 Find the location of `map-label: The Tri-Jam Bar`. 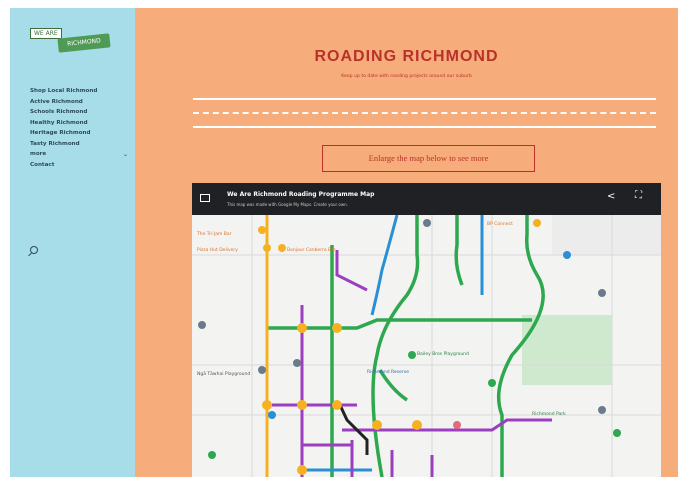

map-label: The Tri-Jam Bar is located at coordinates (214, 234).